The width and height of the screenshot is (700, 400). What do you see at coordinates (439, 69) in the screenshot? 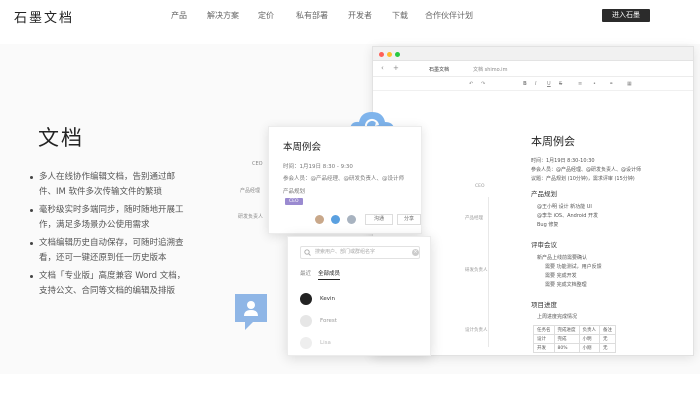
I see `browser-tab-label: 石墨文档` at bounding box center [439, 69].